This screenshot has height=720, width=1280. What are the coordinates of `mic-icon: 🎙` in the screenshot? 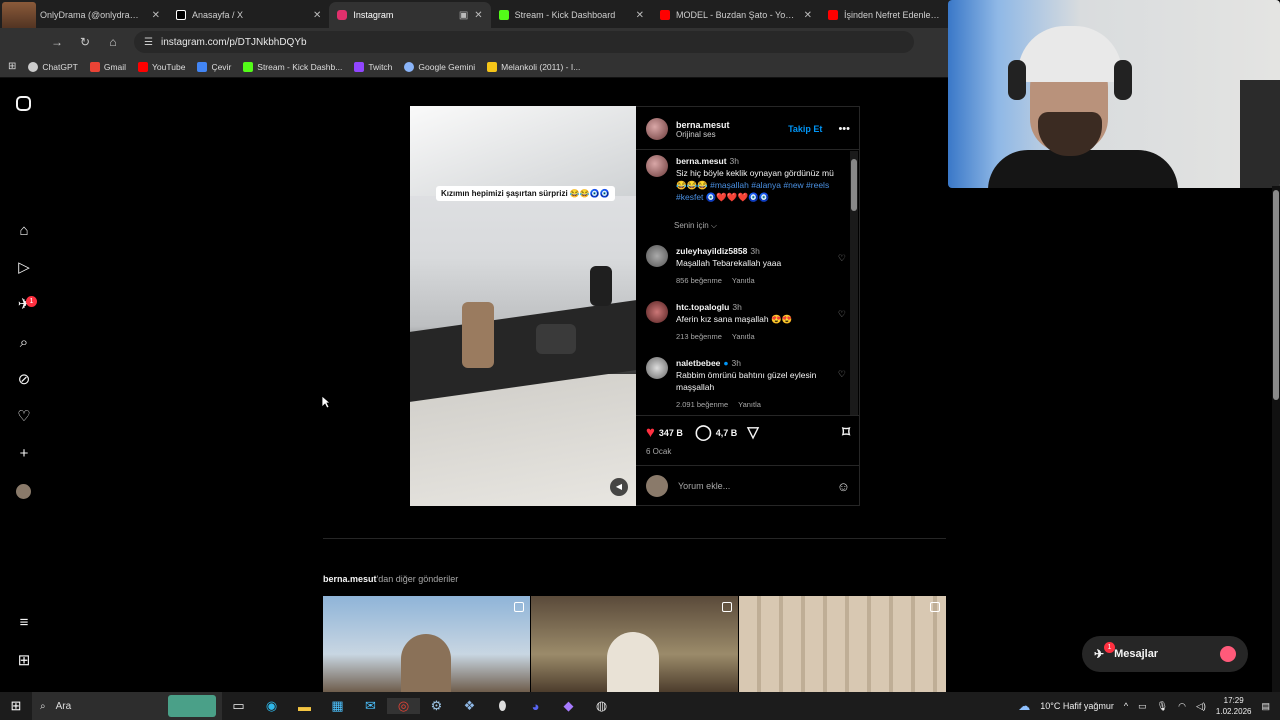 It's located at (1162, 706).